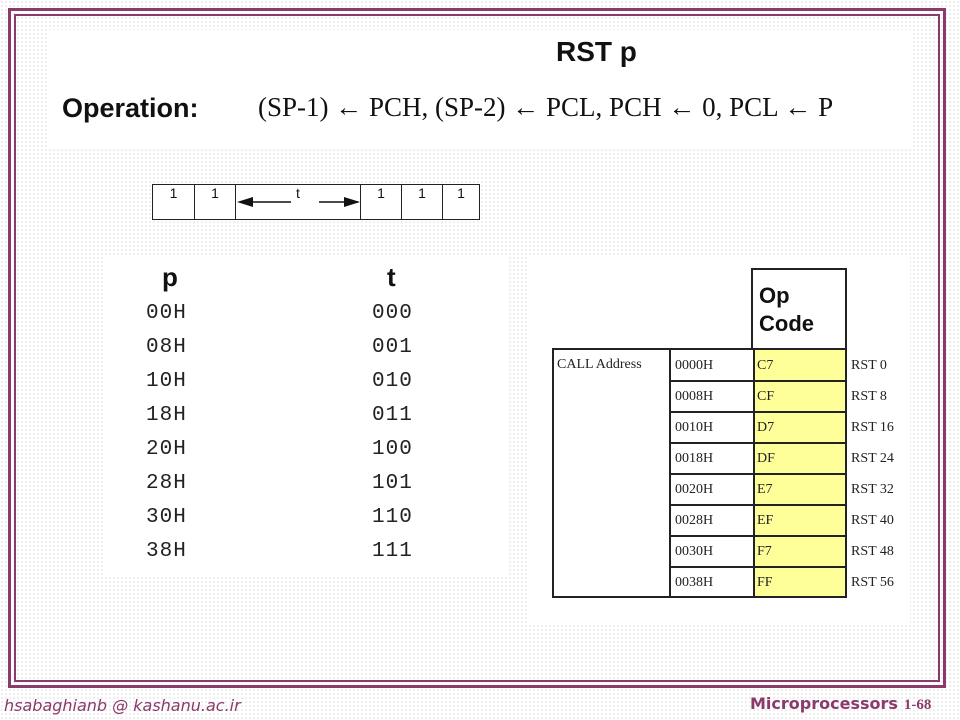  I want to click on address-cell: 0028H, so click(694, 520).